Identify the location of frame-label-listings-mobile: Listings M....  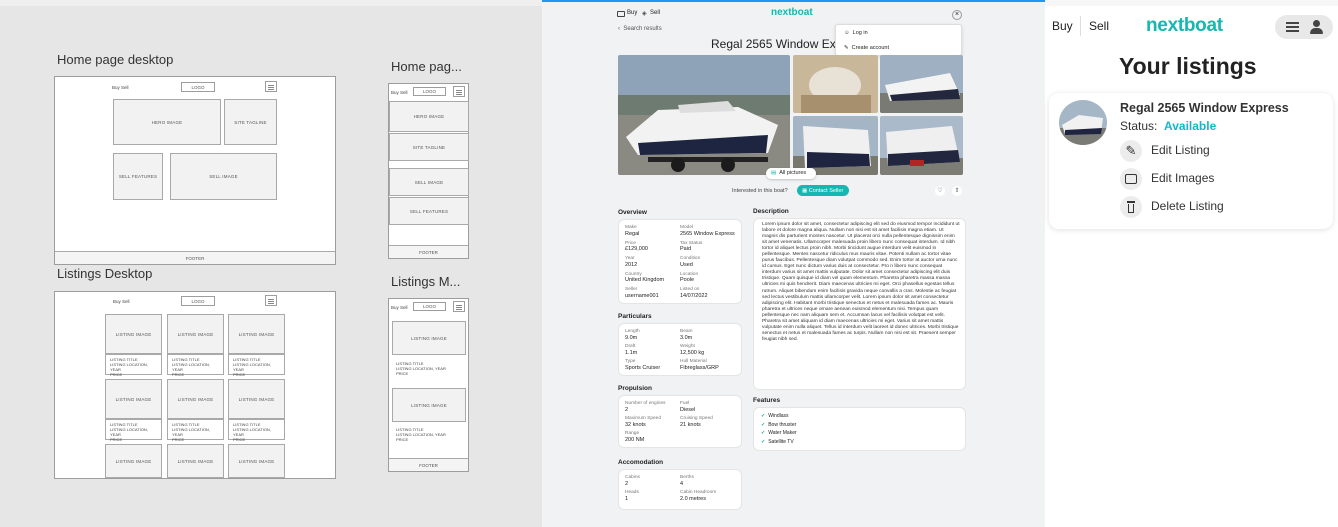
(425, 281).